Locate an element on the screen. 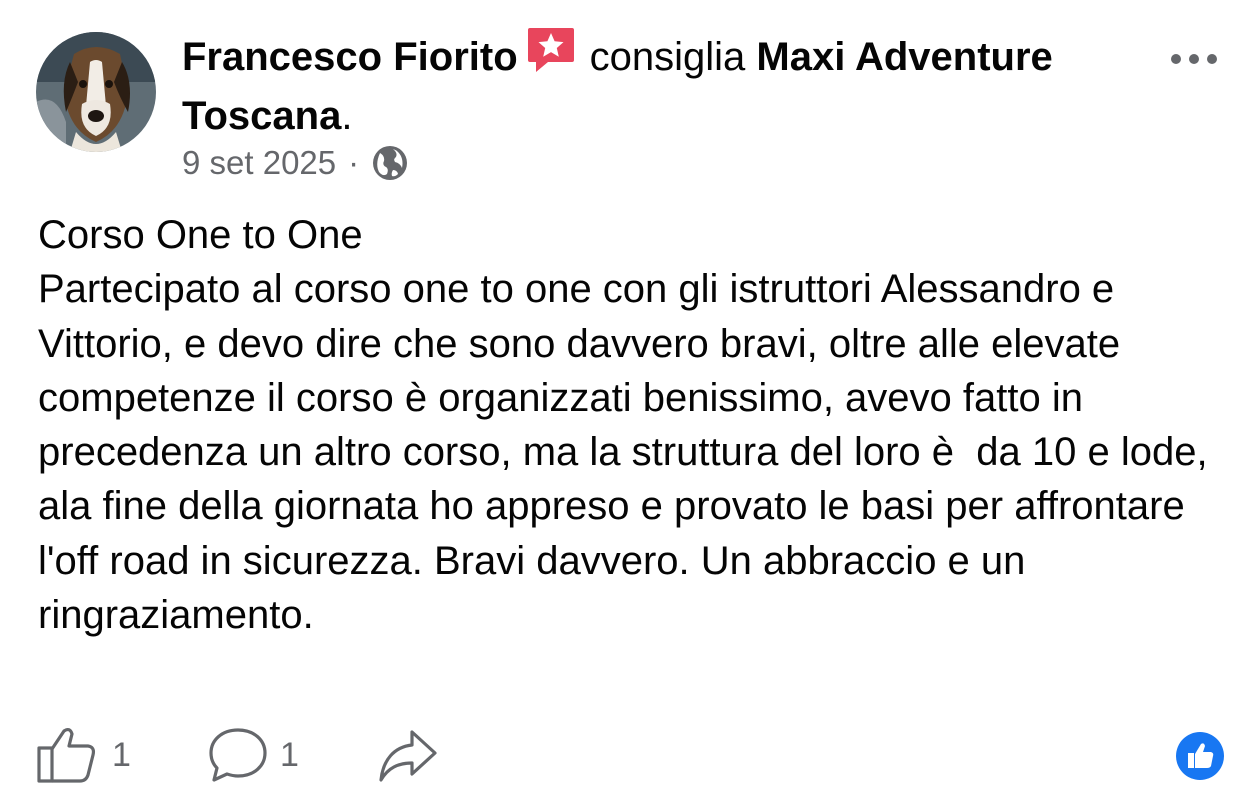  globe-icon is located at coordinates (390, 163).